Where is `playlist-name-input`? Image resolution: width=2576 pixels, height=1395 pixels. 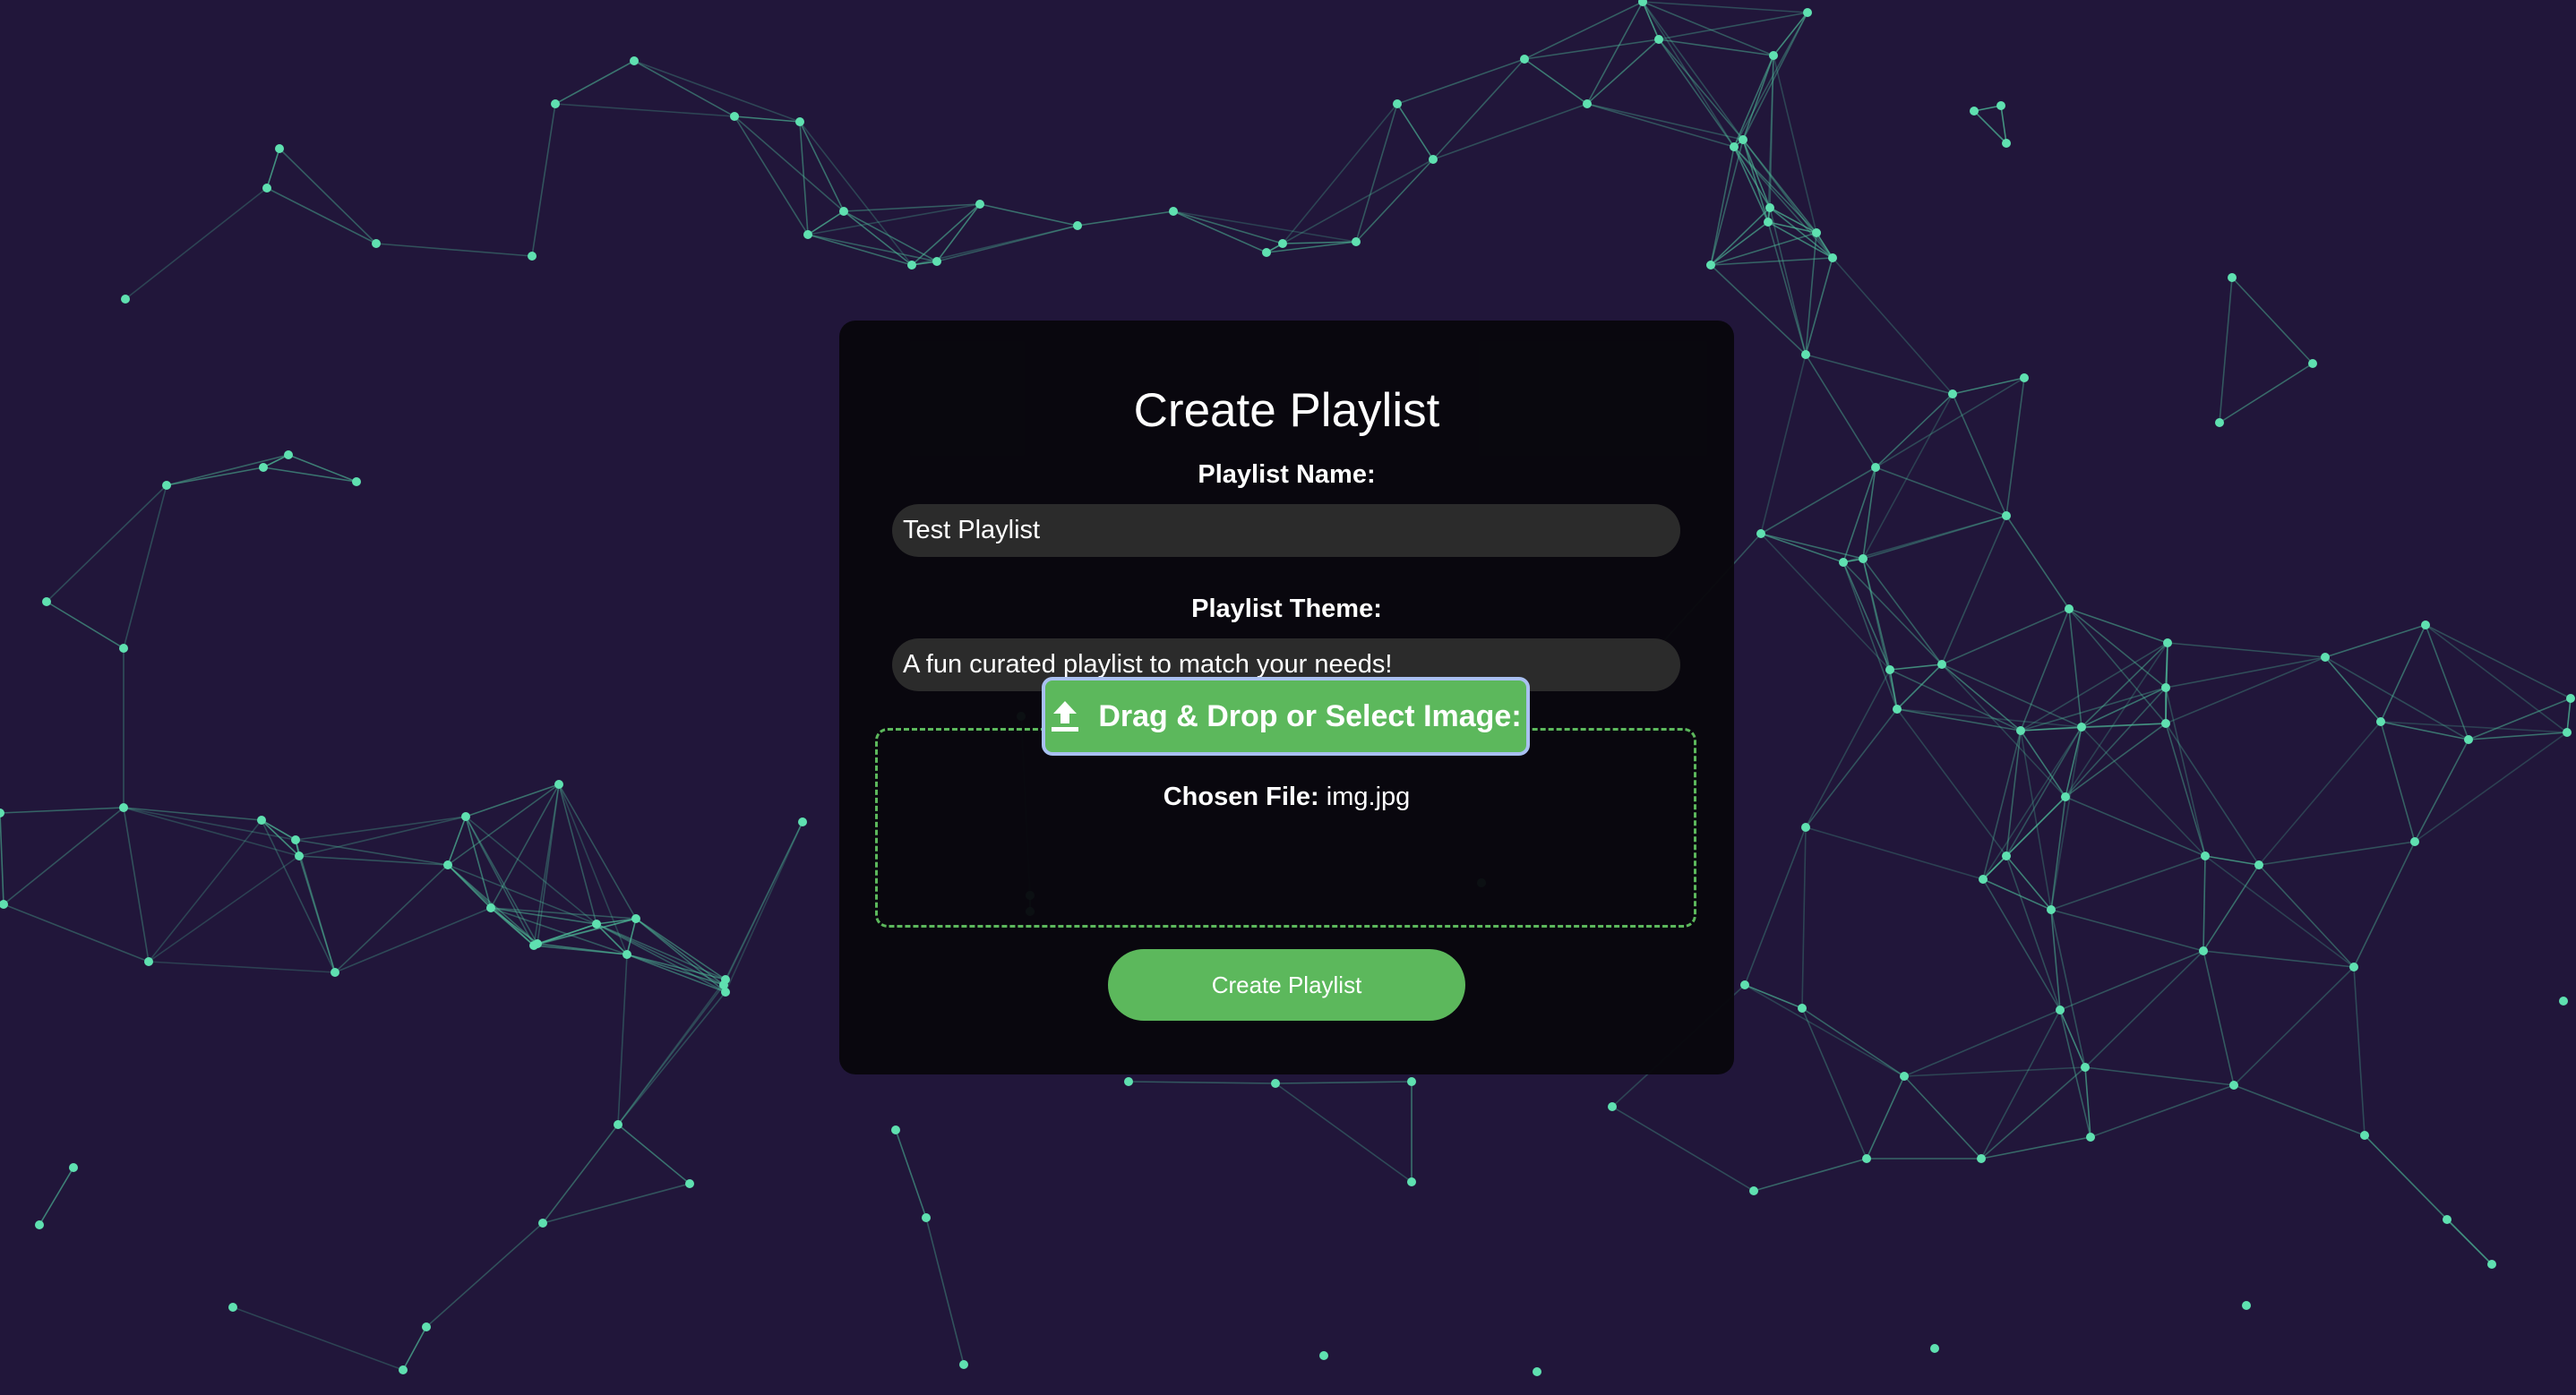
playlist-name-input is located at coordinates (1286, 530).